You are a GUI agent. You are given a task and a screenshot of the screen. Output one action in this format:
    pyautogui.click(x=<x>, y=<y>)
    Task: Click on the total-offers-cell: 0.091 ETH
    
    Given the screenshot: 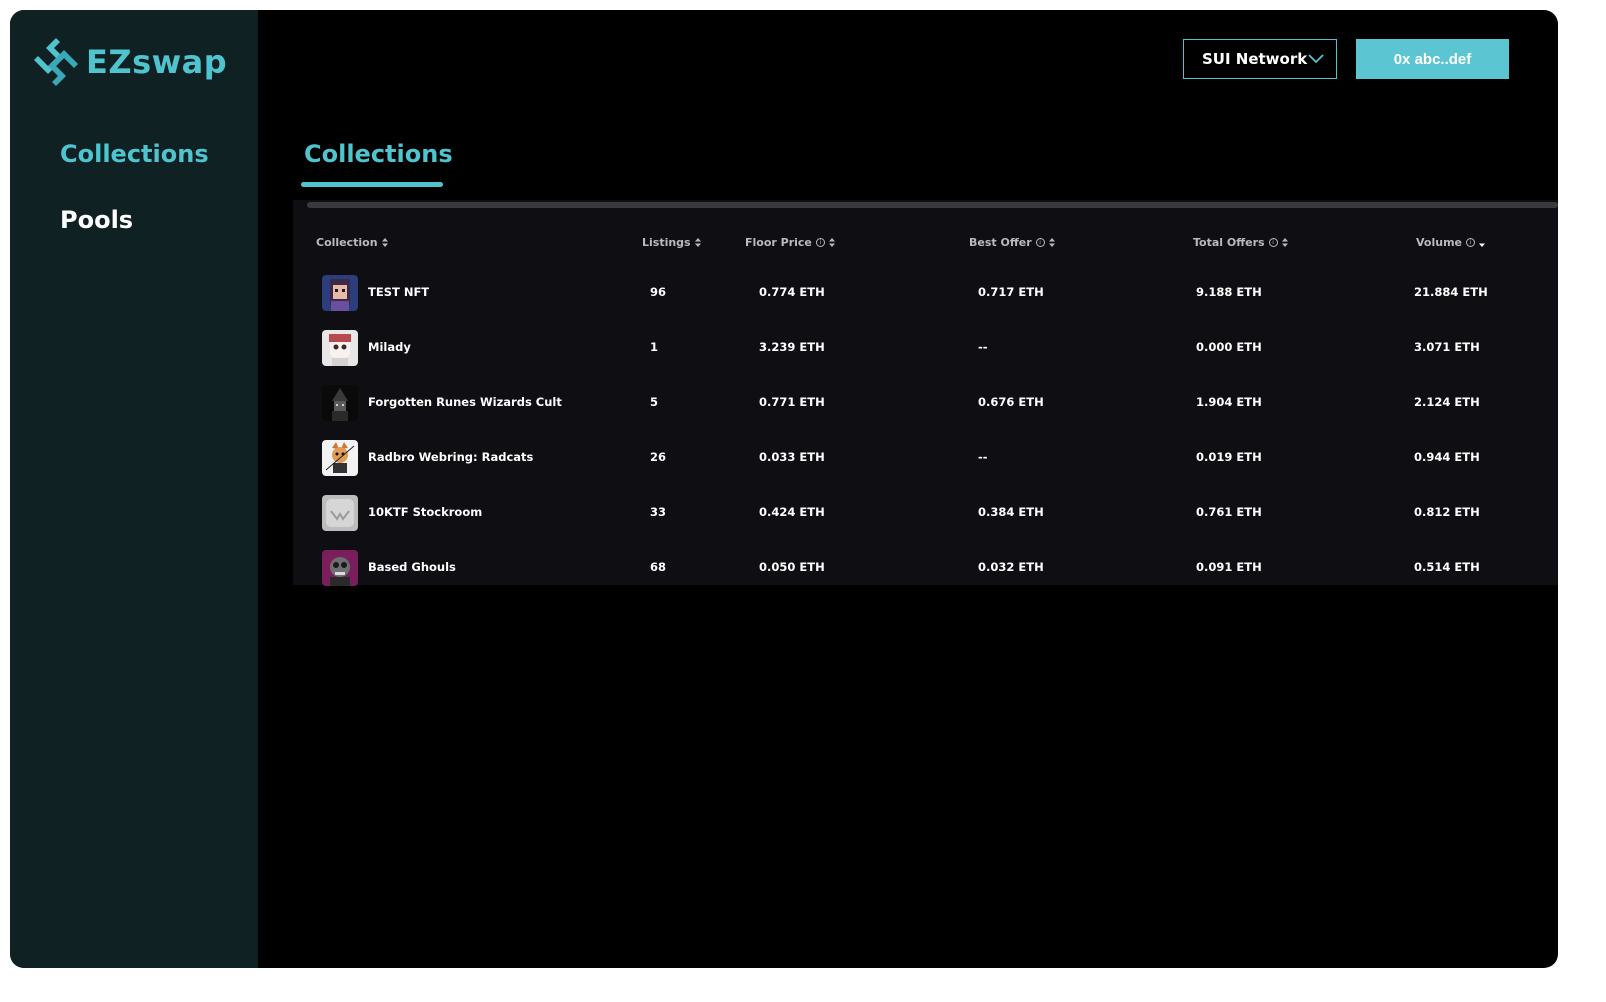 What is the action you would take?
    pyautogui.click(x=1229, y=567)
    